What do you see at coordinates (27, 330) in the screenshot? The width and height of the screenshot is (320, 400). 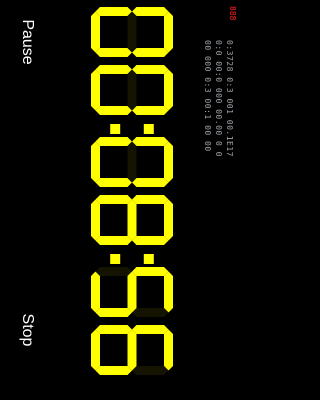 I see `stop-button: Stop` at bounding box center [27, 330].